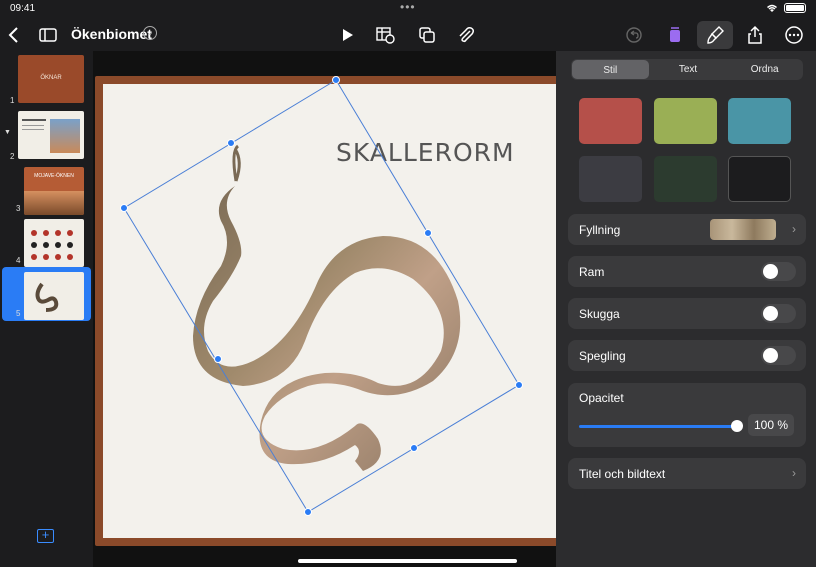  I want to click on toolbar: Ökenbiomet ⌄, so click(408, 34).